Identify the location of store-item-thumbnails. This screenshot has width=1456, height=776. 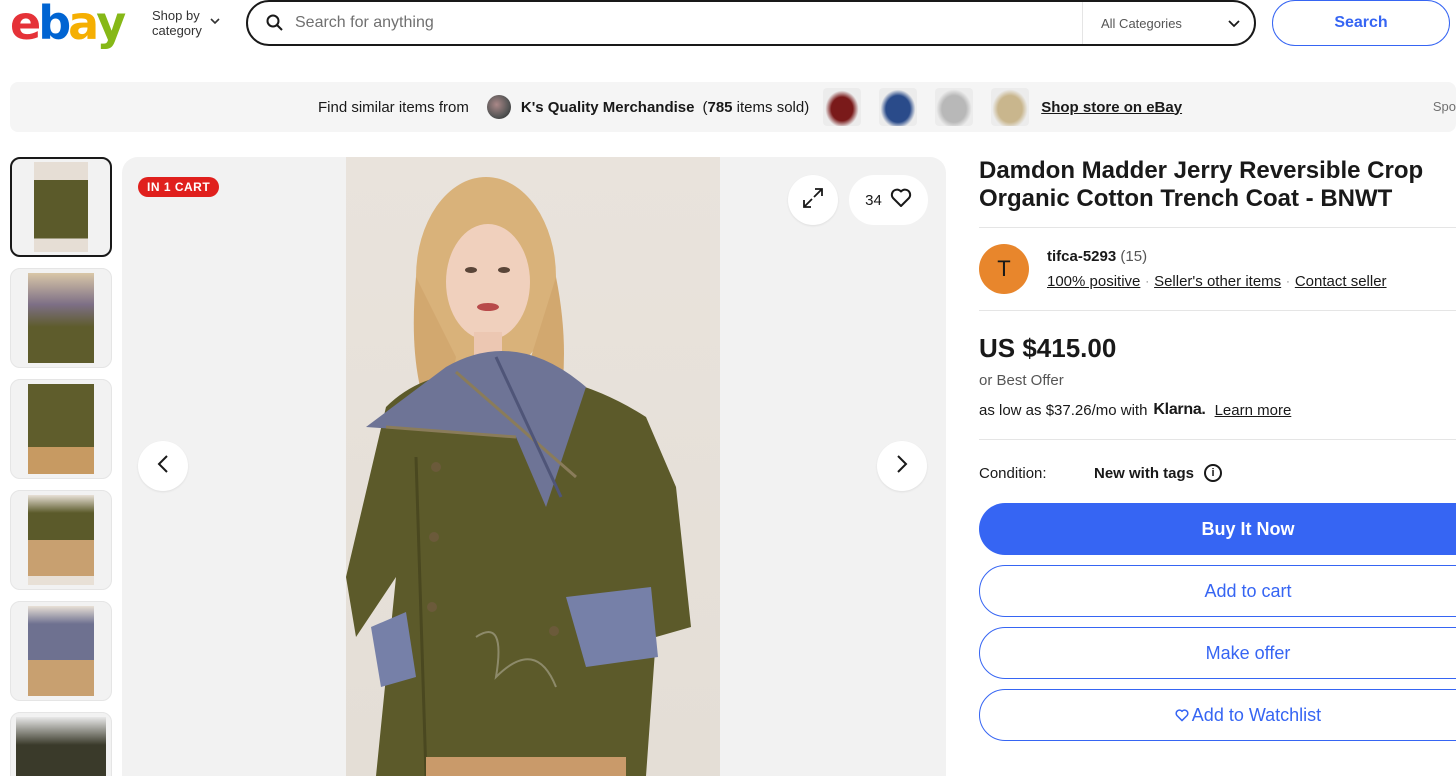
(926, 107).